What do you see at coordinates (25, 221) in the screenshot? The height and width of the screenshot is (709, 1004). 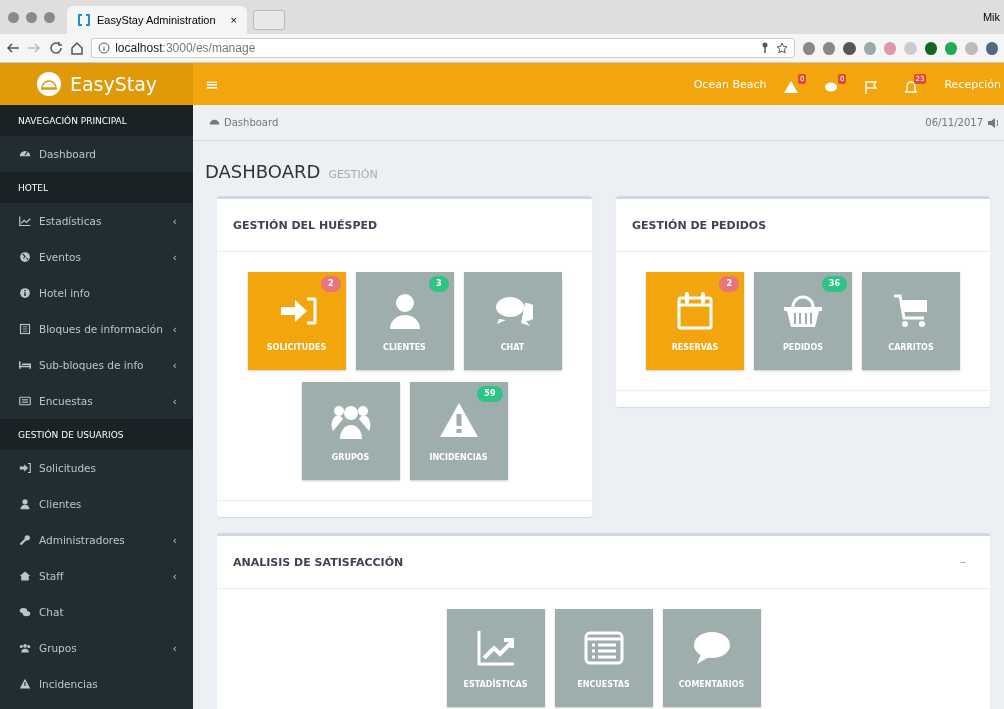 I see `line-chart-icon` at bounding box center [25, 221].